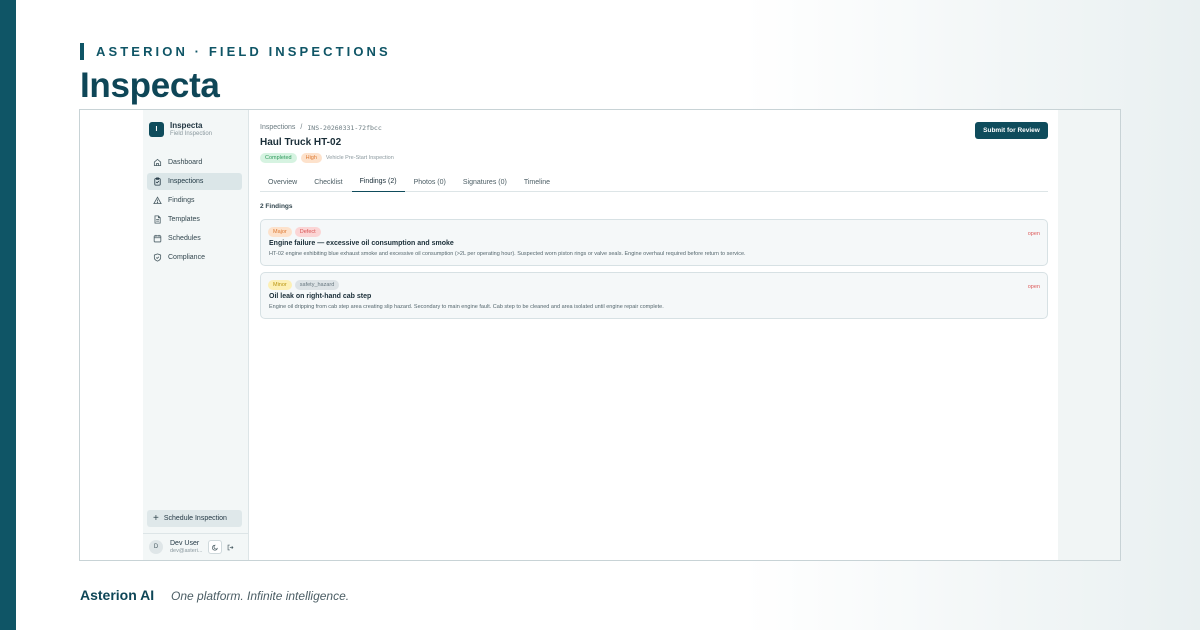 This screenshot has height=630, width=1200. What do you see at coordinates (184, 238) in the screenshot?
I see `sidebar-item-label: Schedules` at bounding box center [184, 238].